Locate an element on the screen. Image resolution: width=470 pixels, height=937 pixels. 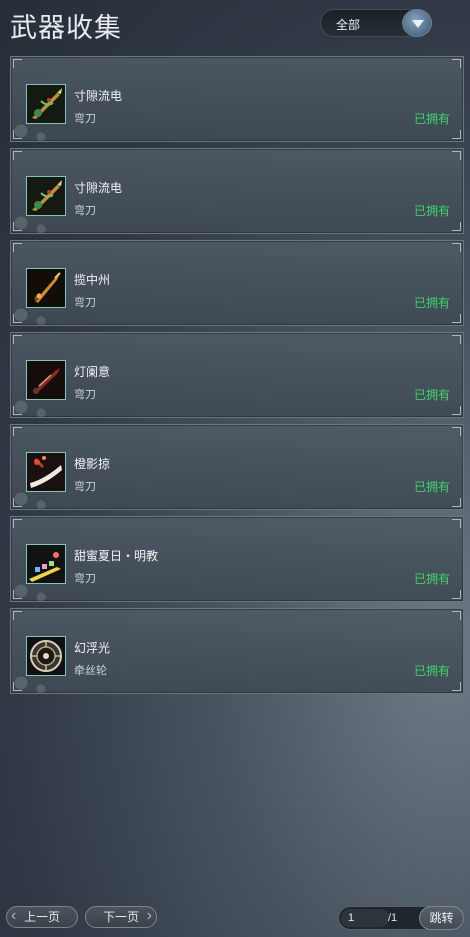
weapon-name: 橙影掠 is located at coordinates (92, 464).